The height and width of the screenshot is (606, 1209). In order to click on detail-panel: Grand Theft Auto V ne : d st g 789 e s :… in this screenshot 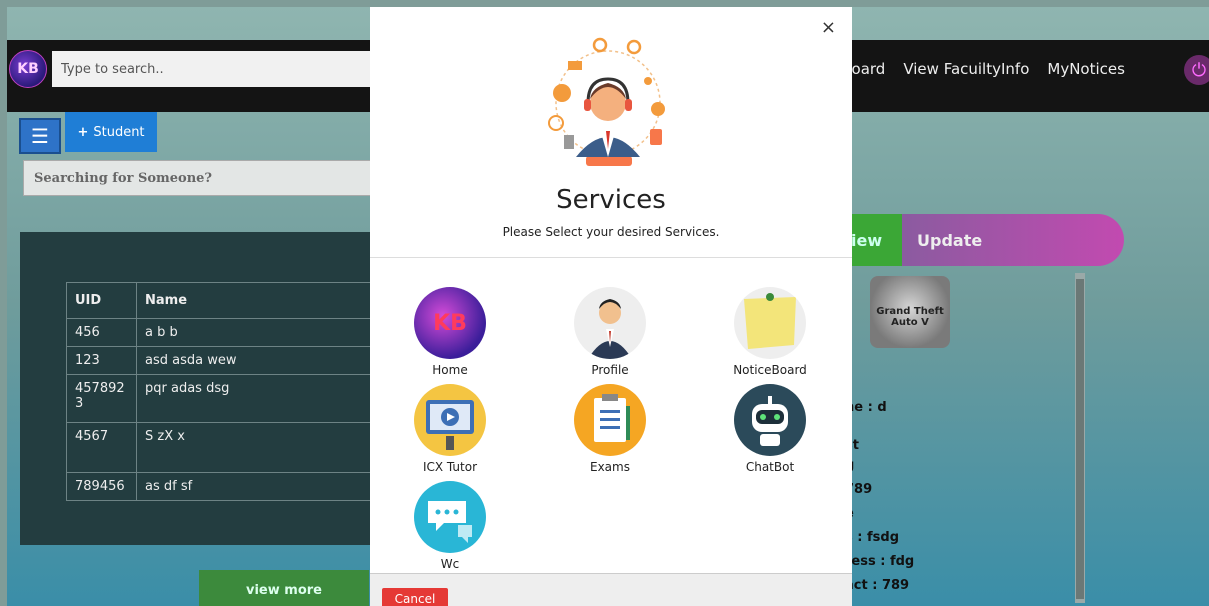, I will do `click(965, 438)`.